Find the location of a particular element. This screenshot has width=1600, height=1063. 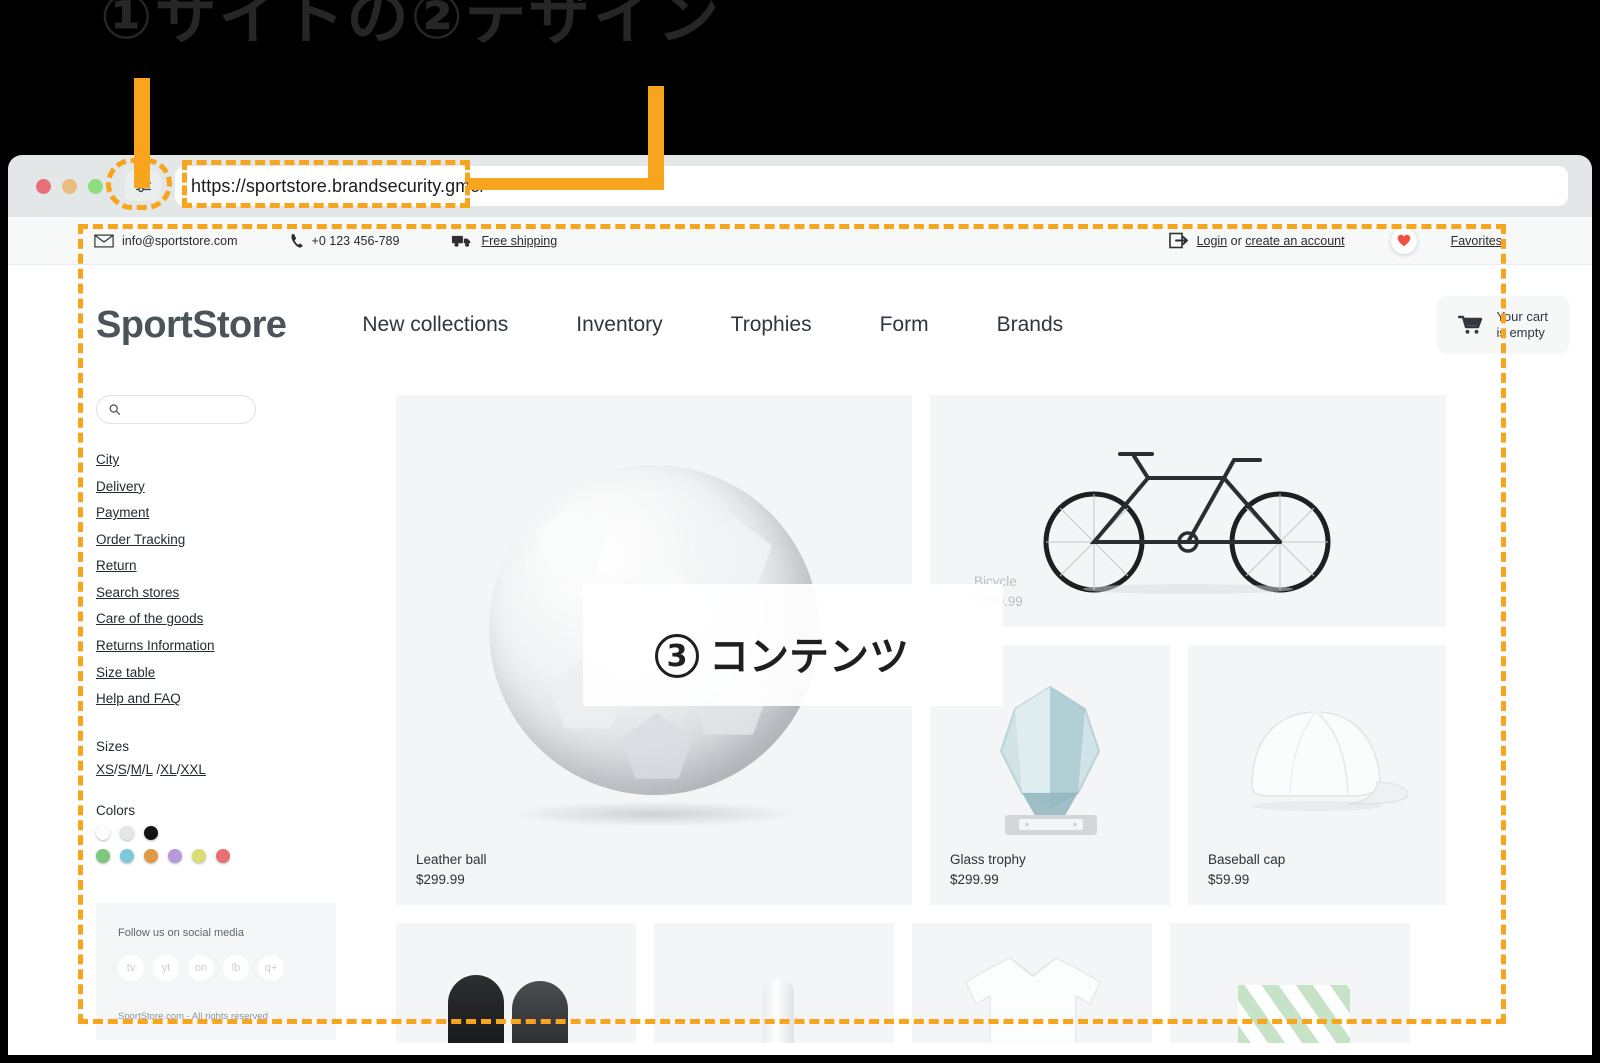

color-swatch-light-gray is located at coordinates (127, 832).